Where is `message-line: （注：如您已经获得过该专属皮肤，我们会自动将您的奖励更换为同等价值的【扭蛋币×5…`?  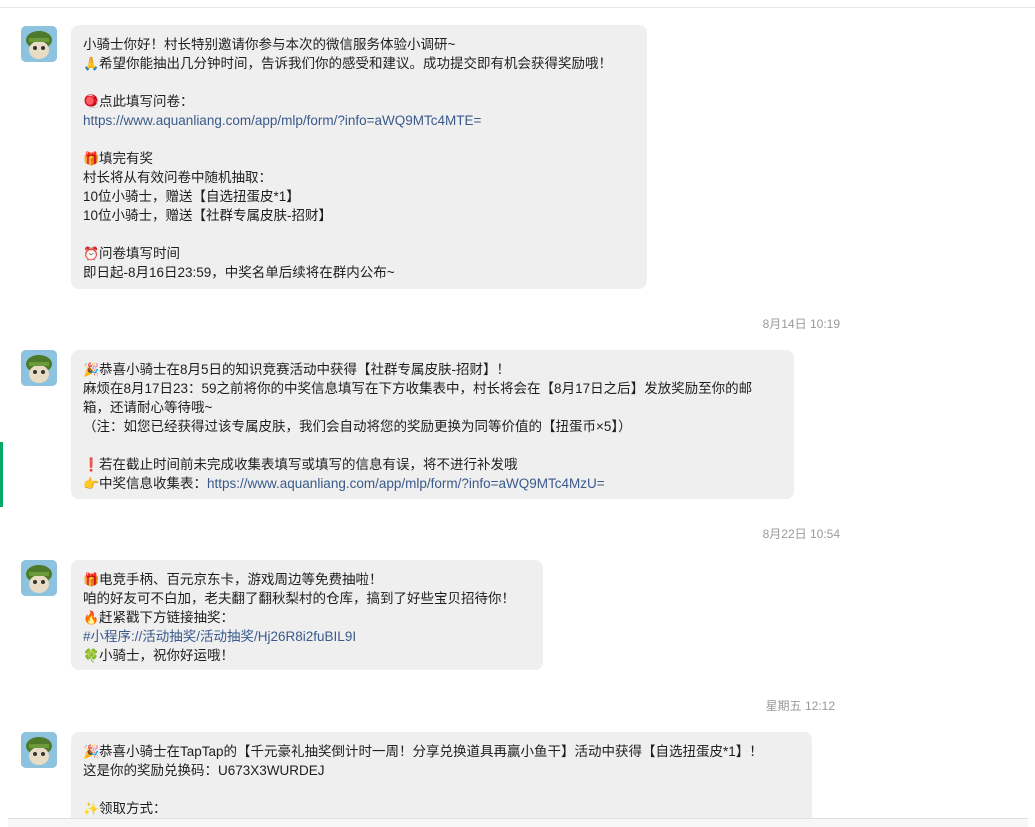 message-line: （注：如您已经获得过该专属皮肤，我们会自动将您的奖励更换为同等价值的【扭蛋币×5… is located at coordinates (357, 426).